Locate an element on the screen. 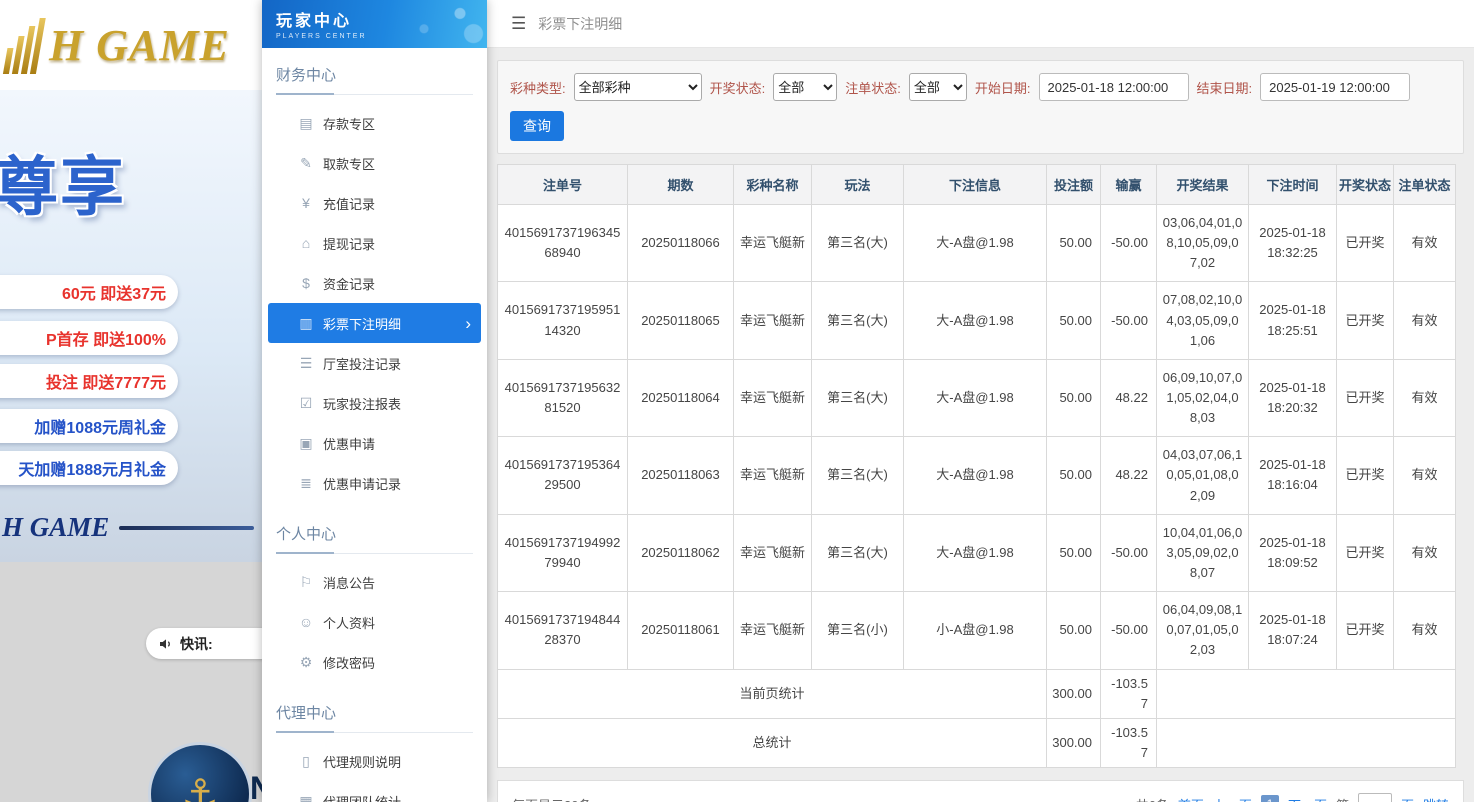 This screenshot has width=1474, height=802. sidebar-item-agent-team-stats: ▦ 代理团队统计 is located at coordinates (374, 791).